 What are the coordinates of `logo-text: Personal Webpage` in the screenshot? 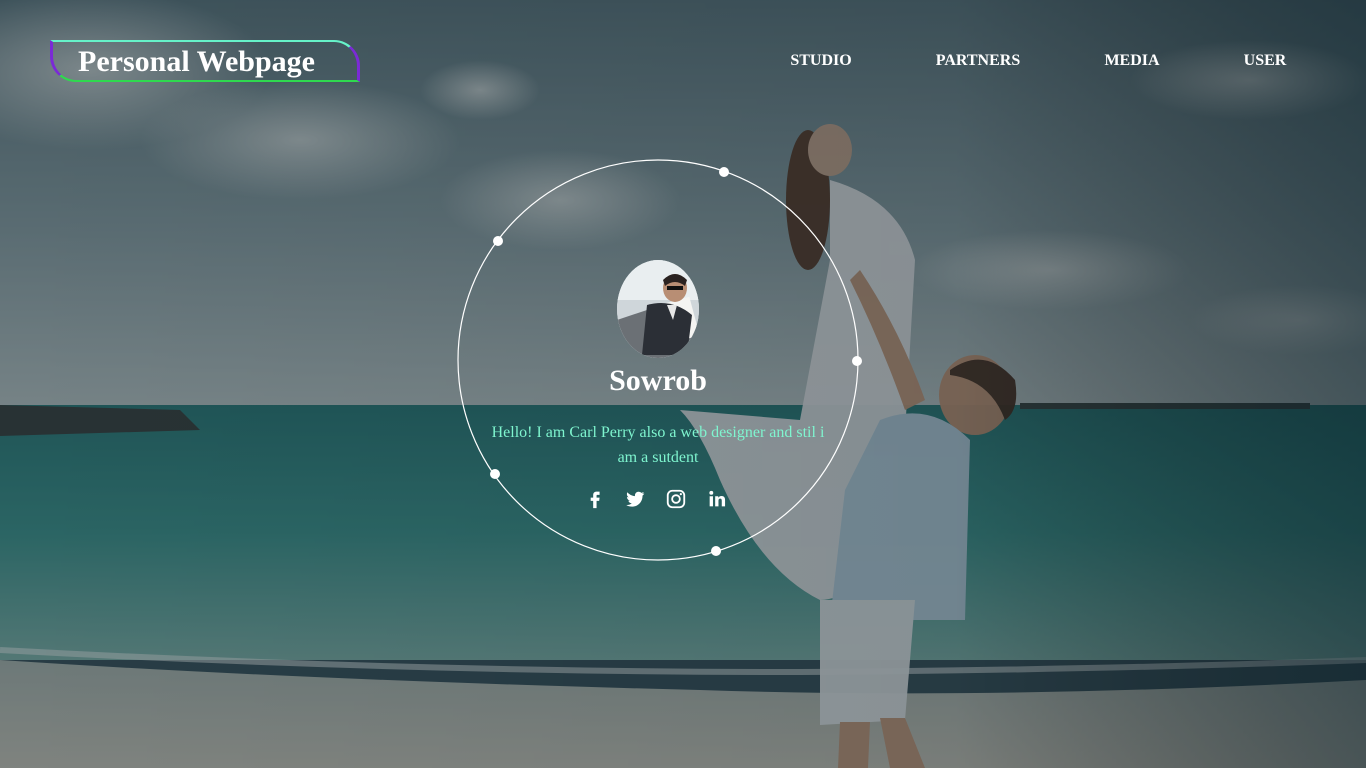 It's located at (196, 62).